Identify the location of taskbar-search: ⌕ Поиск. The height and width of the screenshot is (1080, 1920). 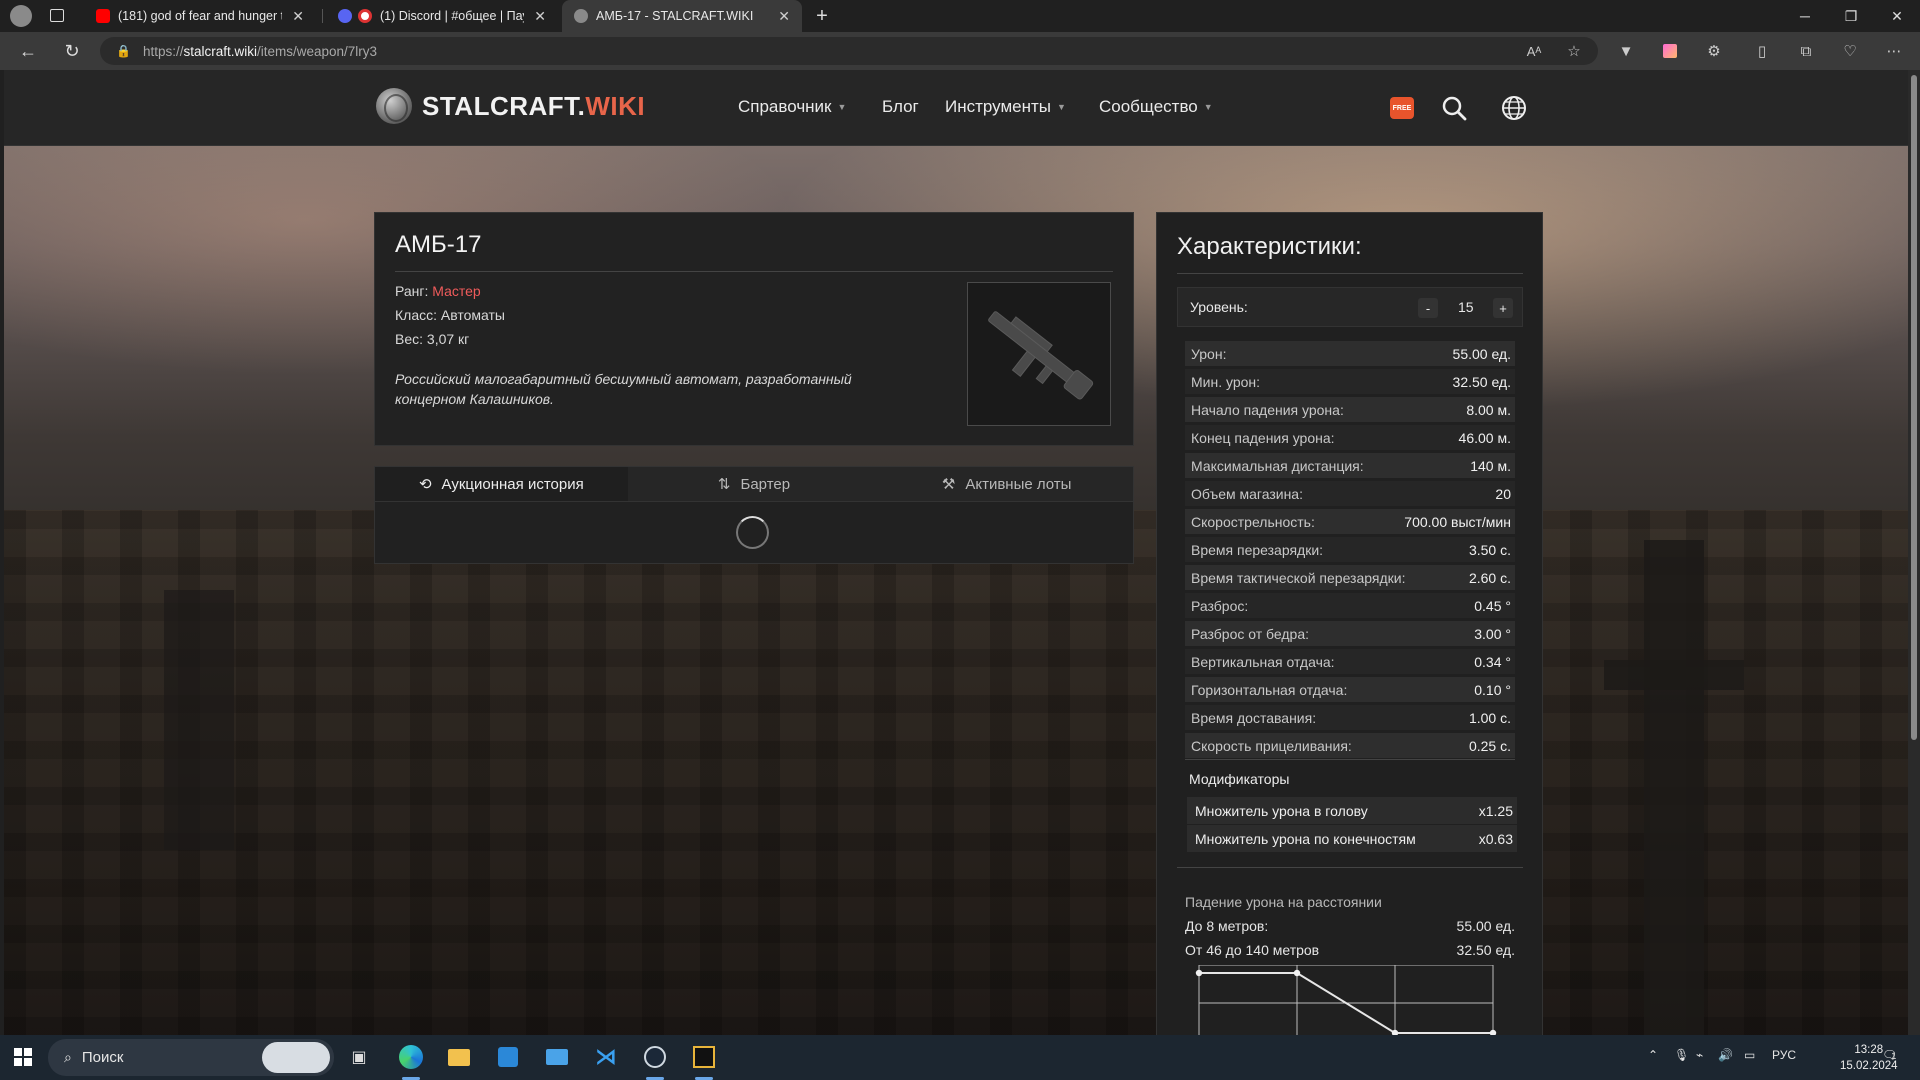
(191, 1057).